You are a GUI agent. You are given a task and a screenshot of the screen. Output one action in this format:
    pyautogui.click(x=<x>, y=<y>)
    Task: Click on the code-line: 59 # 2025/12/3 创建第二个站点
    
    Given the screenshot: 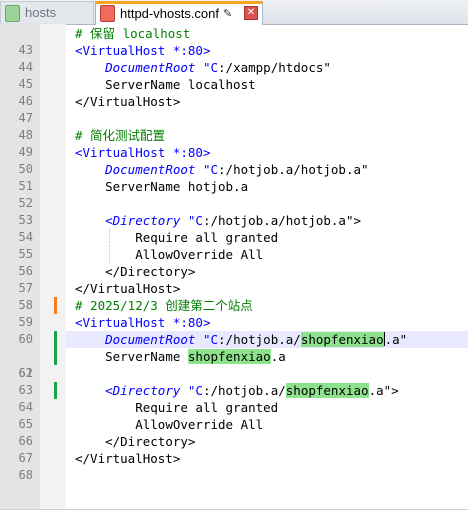 What is the action you would take?
    pyautogui.click(x=234, y=313)
    